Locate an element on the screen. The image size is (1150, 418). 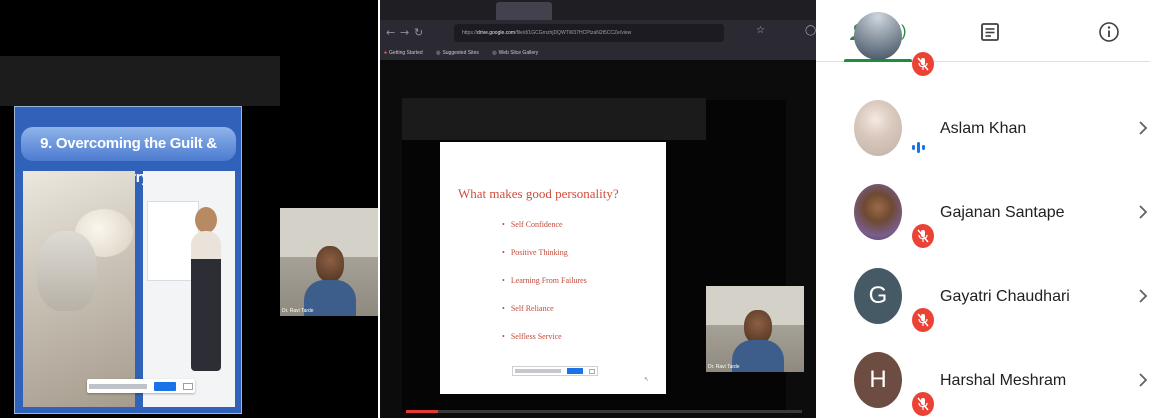
participant-row: G Gayatri Chaudhari is located at coordinates (983, 300).